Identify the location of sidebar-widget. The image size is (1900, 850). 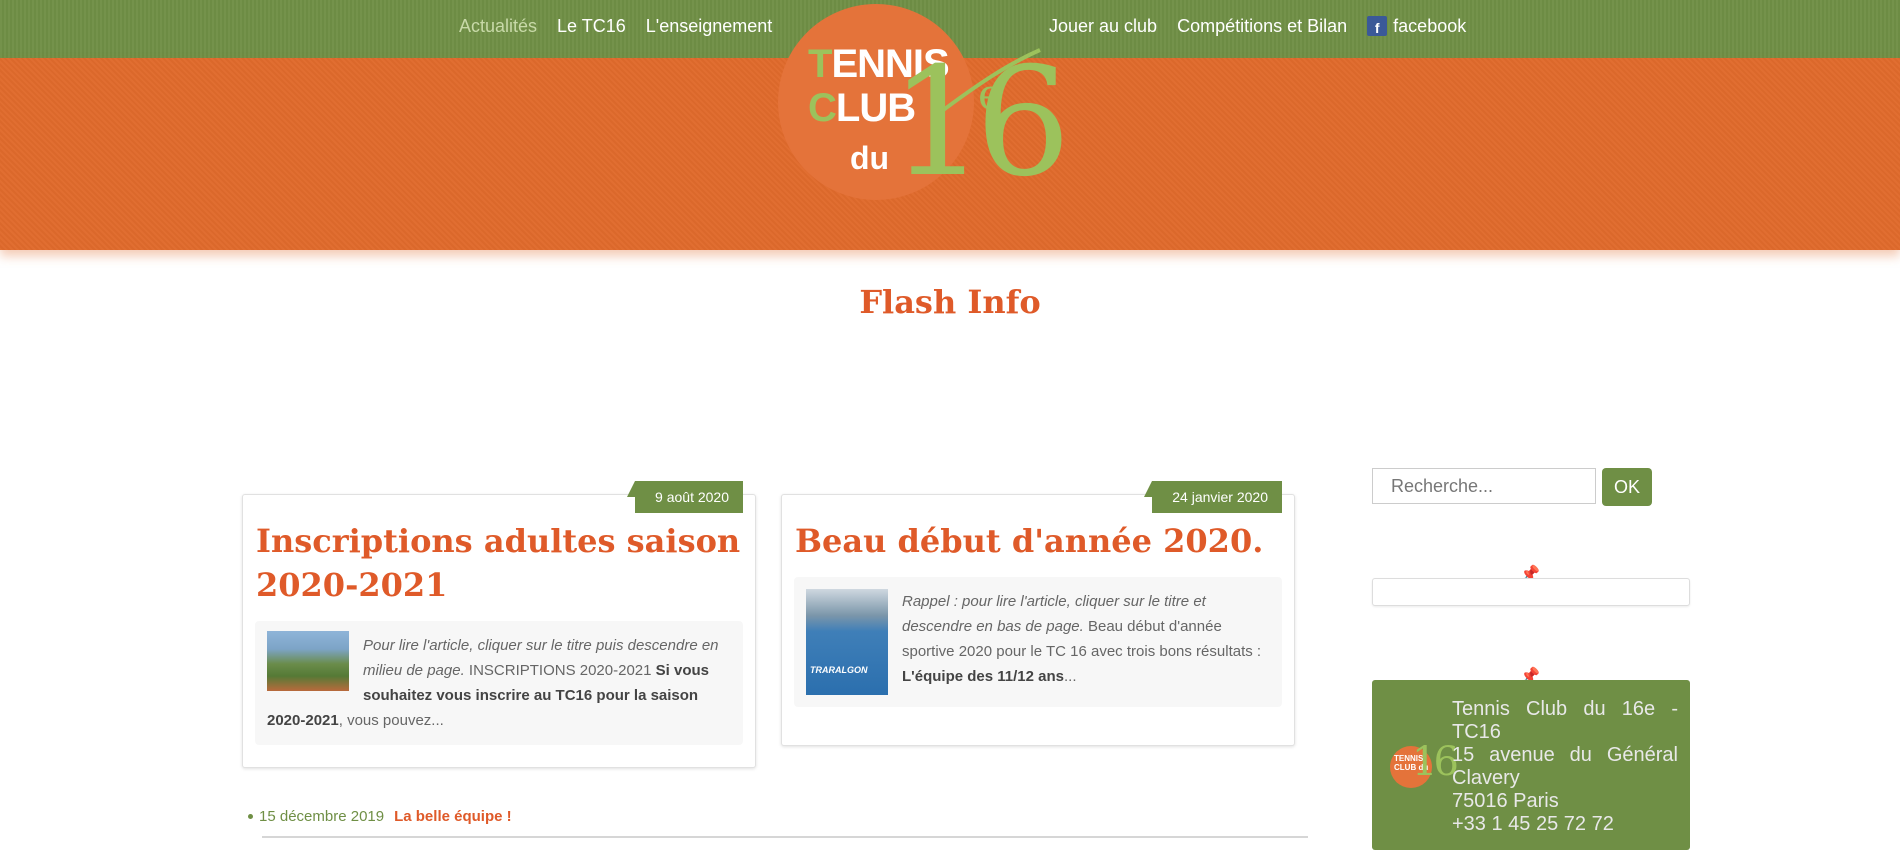
(1531, 592).